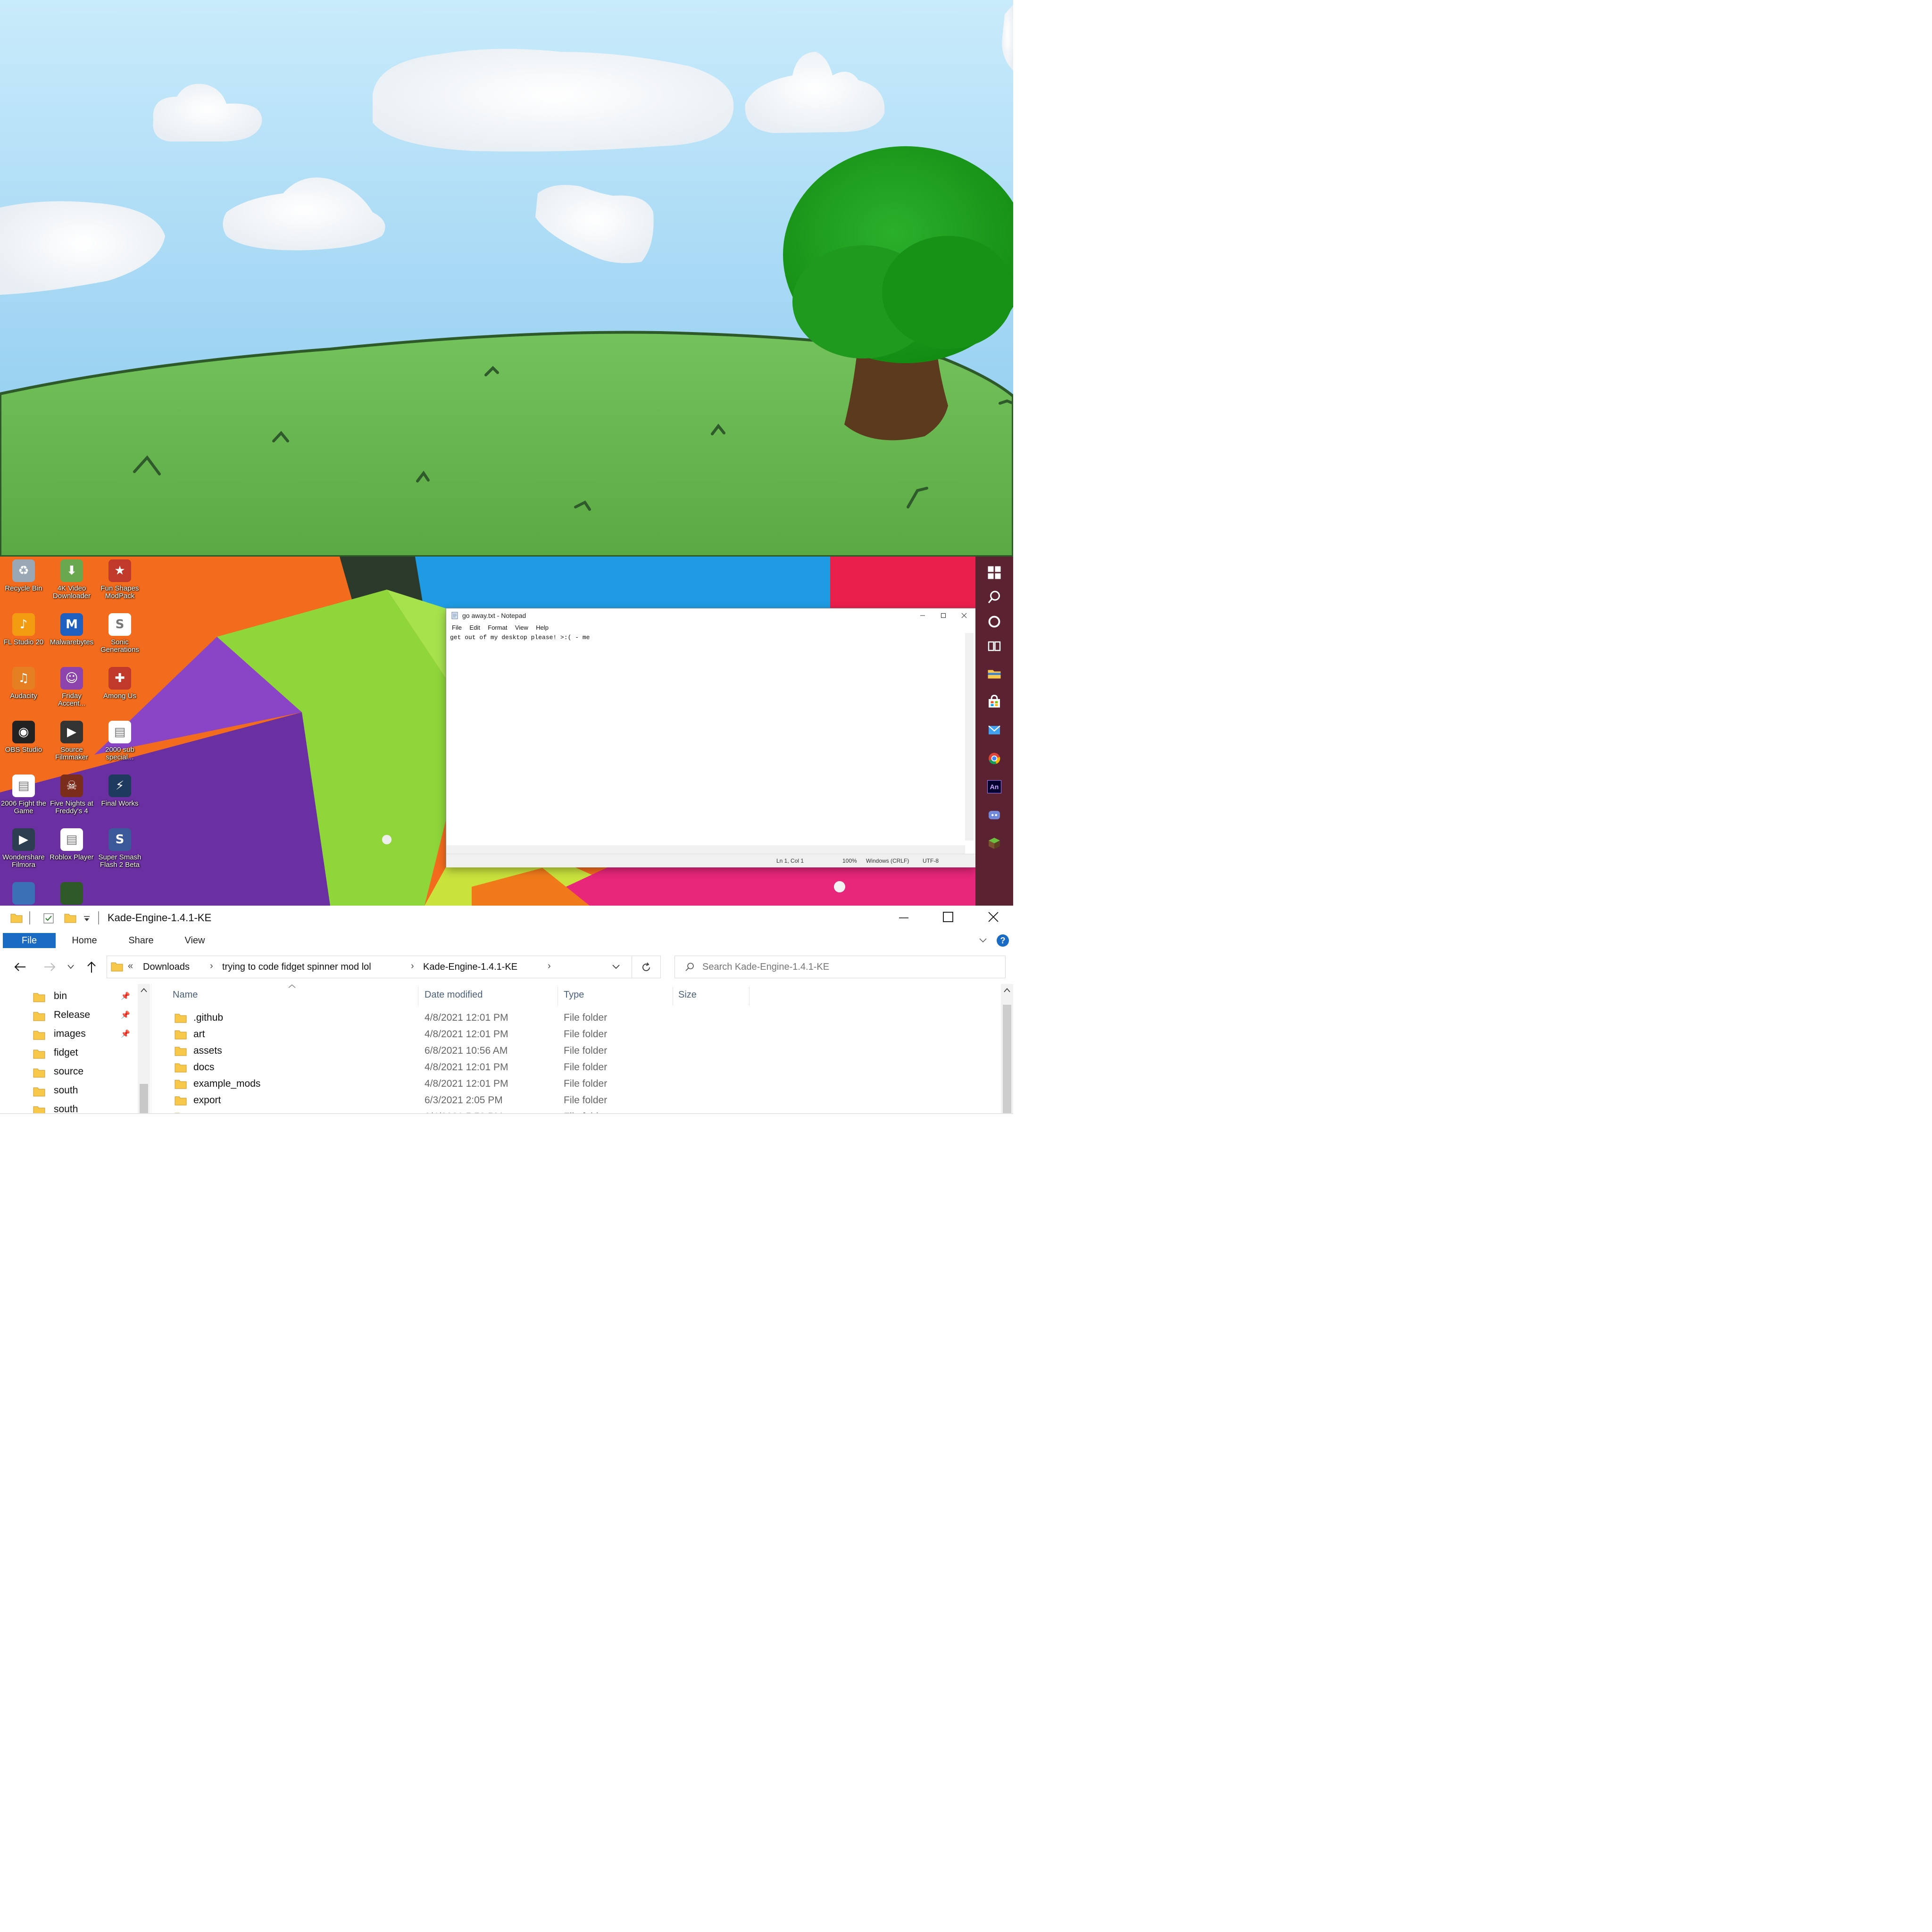 This screenshot has width=1932, height=1932. Describe the element at coordinates (30, 918) in the screenshot. I see `qat-divider` at that location.